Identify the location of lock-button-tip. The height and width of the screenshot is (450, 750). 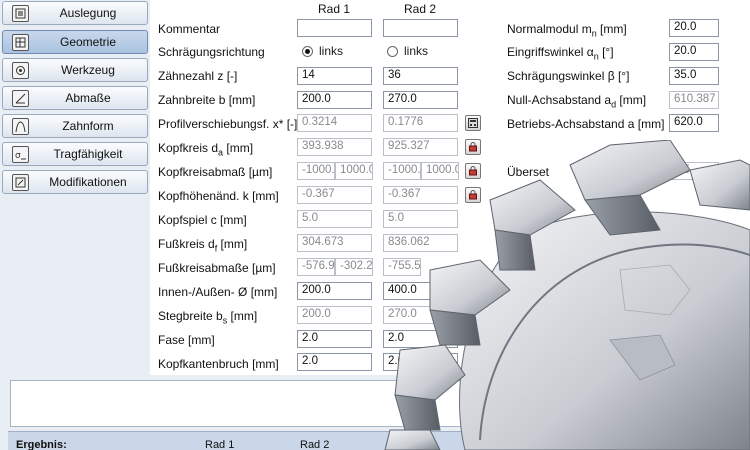
(473, 147).